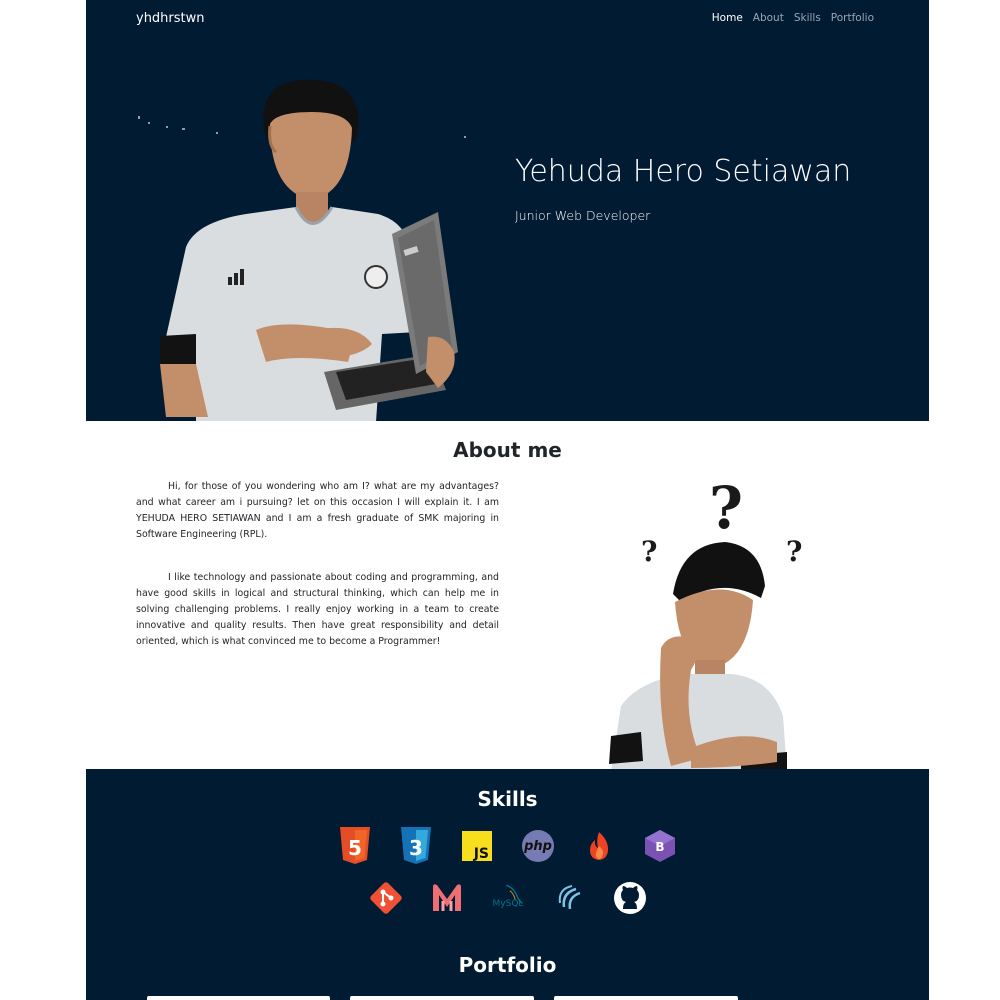  Describe the element at coordinates (302, 250) in the screenshot. I see `hero-photo` at that location.